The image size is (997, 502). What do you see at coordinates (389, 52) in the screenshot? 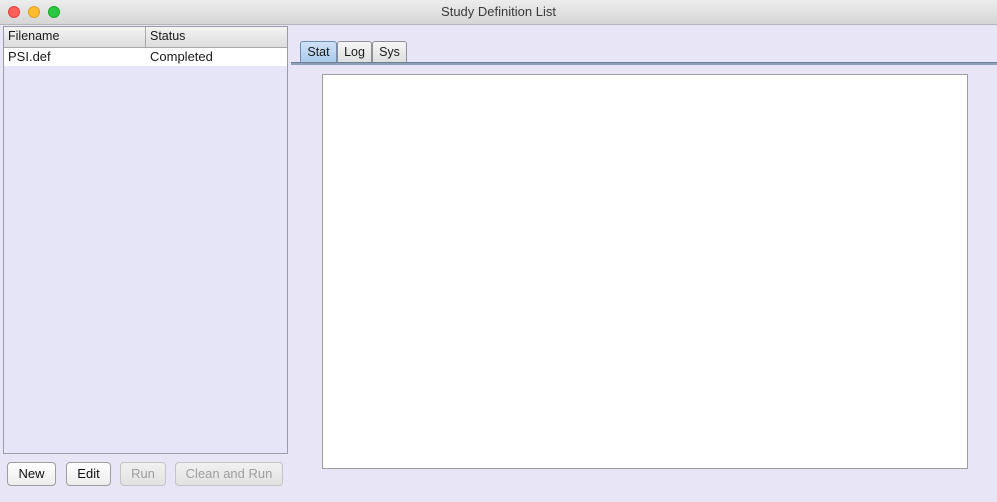
I see `tab-sys: Sys` at bounding box center [389, 52].